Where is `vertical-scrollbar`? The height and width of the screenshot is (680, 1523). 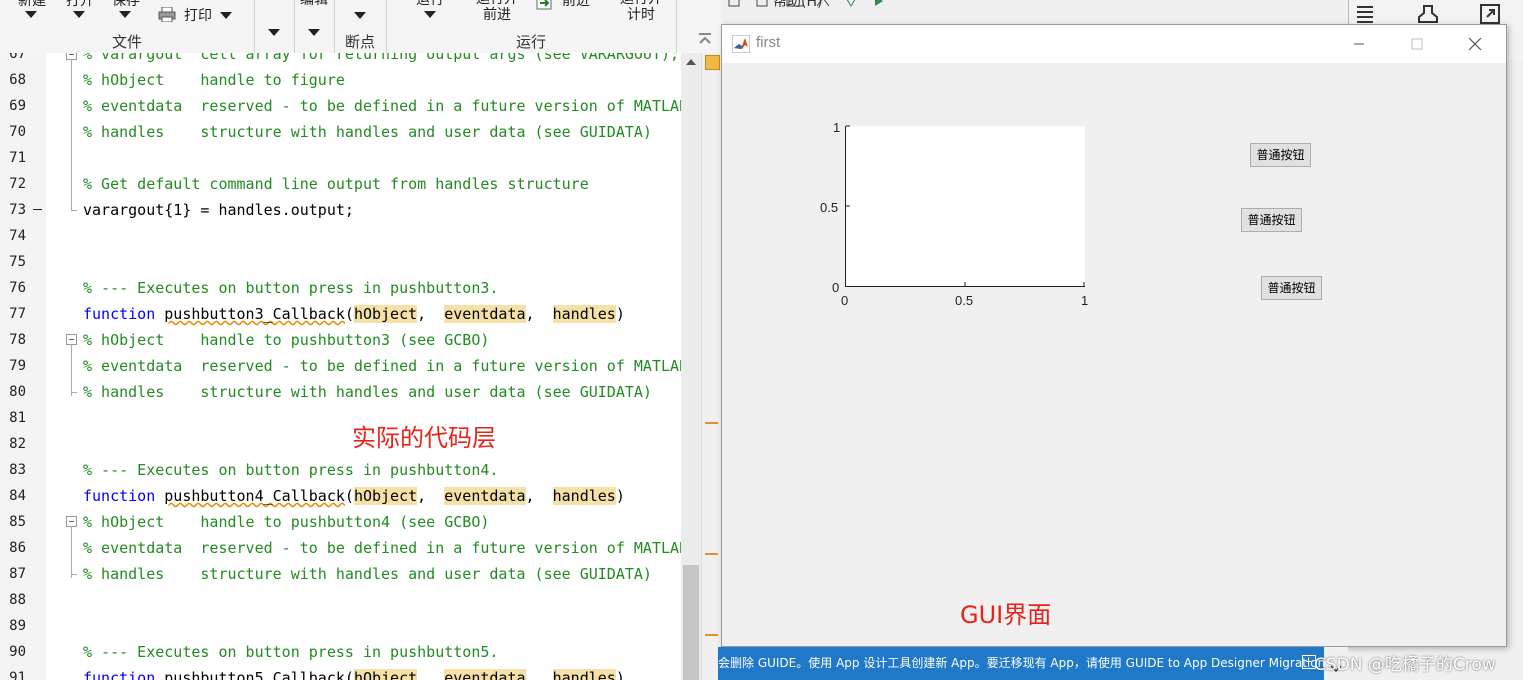 vertical-scrollbar is located at coordinates (691, 366).